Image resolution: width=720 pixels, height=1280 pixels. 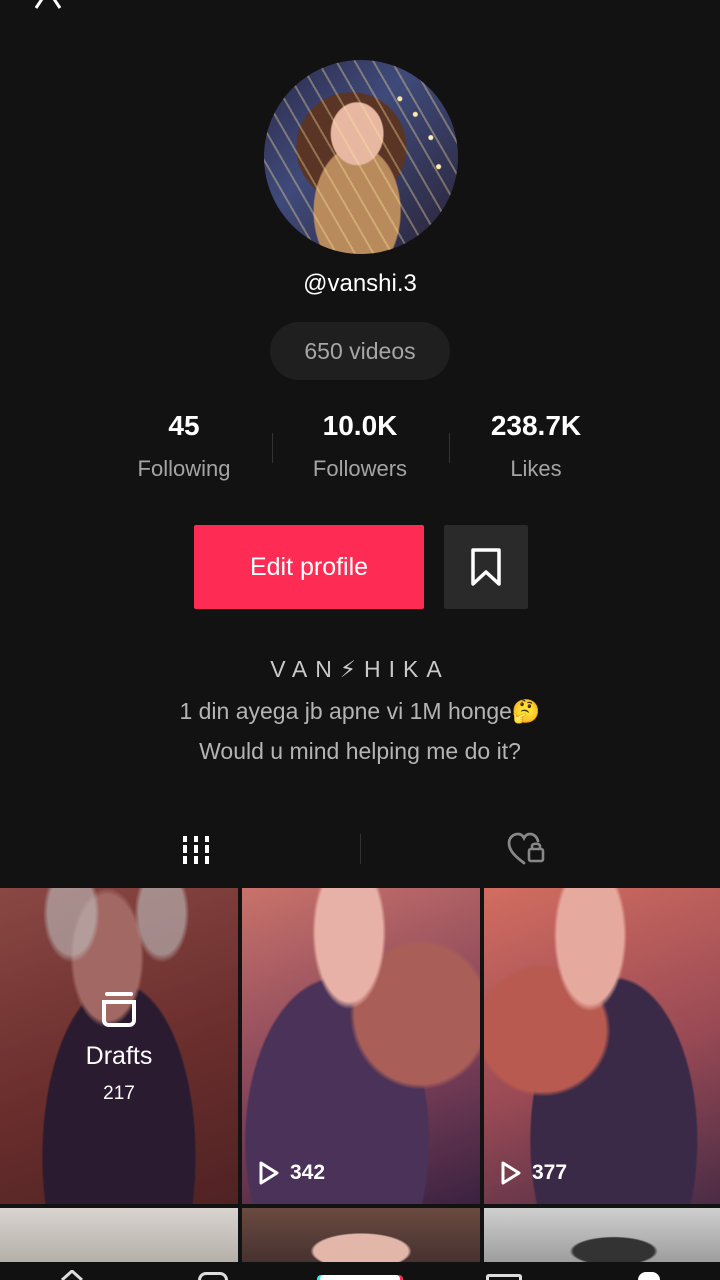 I want to click on followers-label: Followers, so click(x=360, y=468).